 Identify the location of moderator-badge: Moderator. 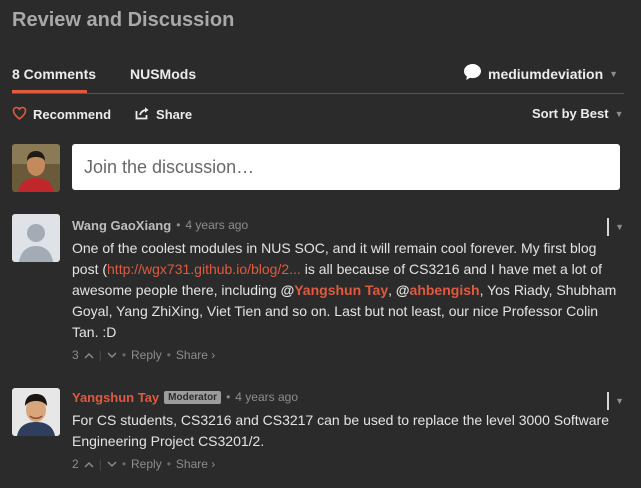
(193, 397).